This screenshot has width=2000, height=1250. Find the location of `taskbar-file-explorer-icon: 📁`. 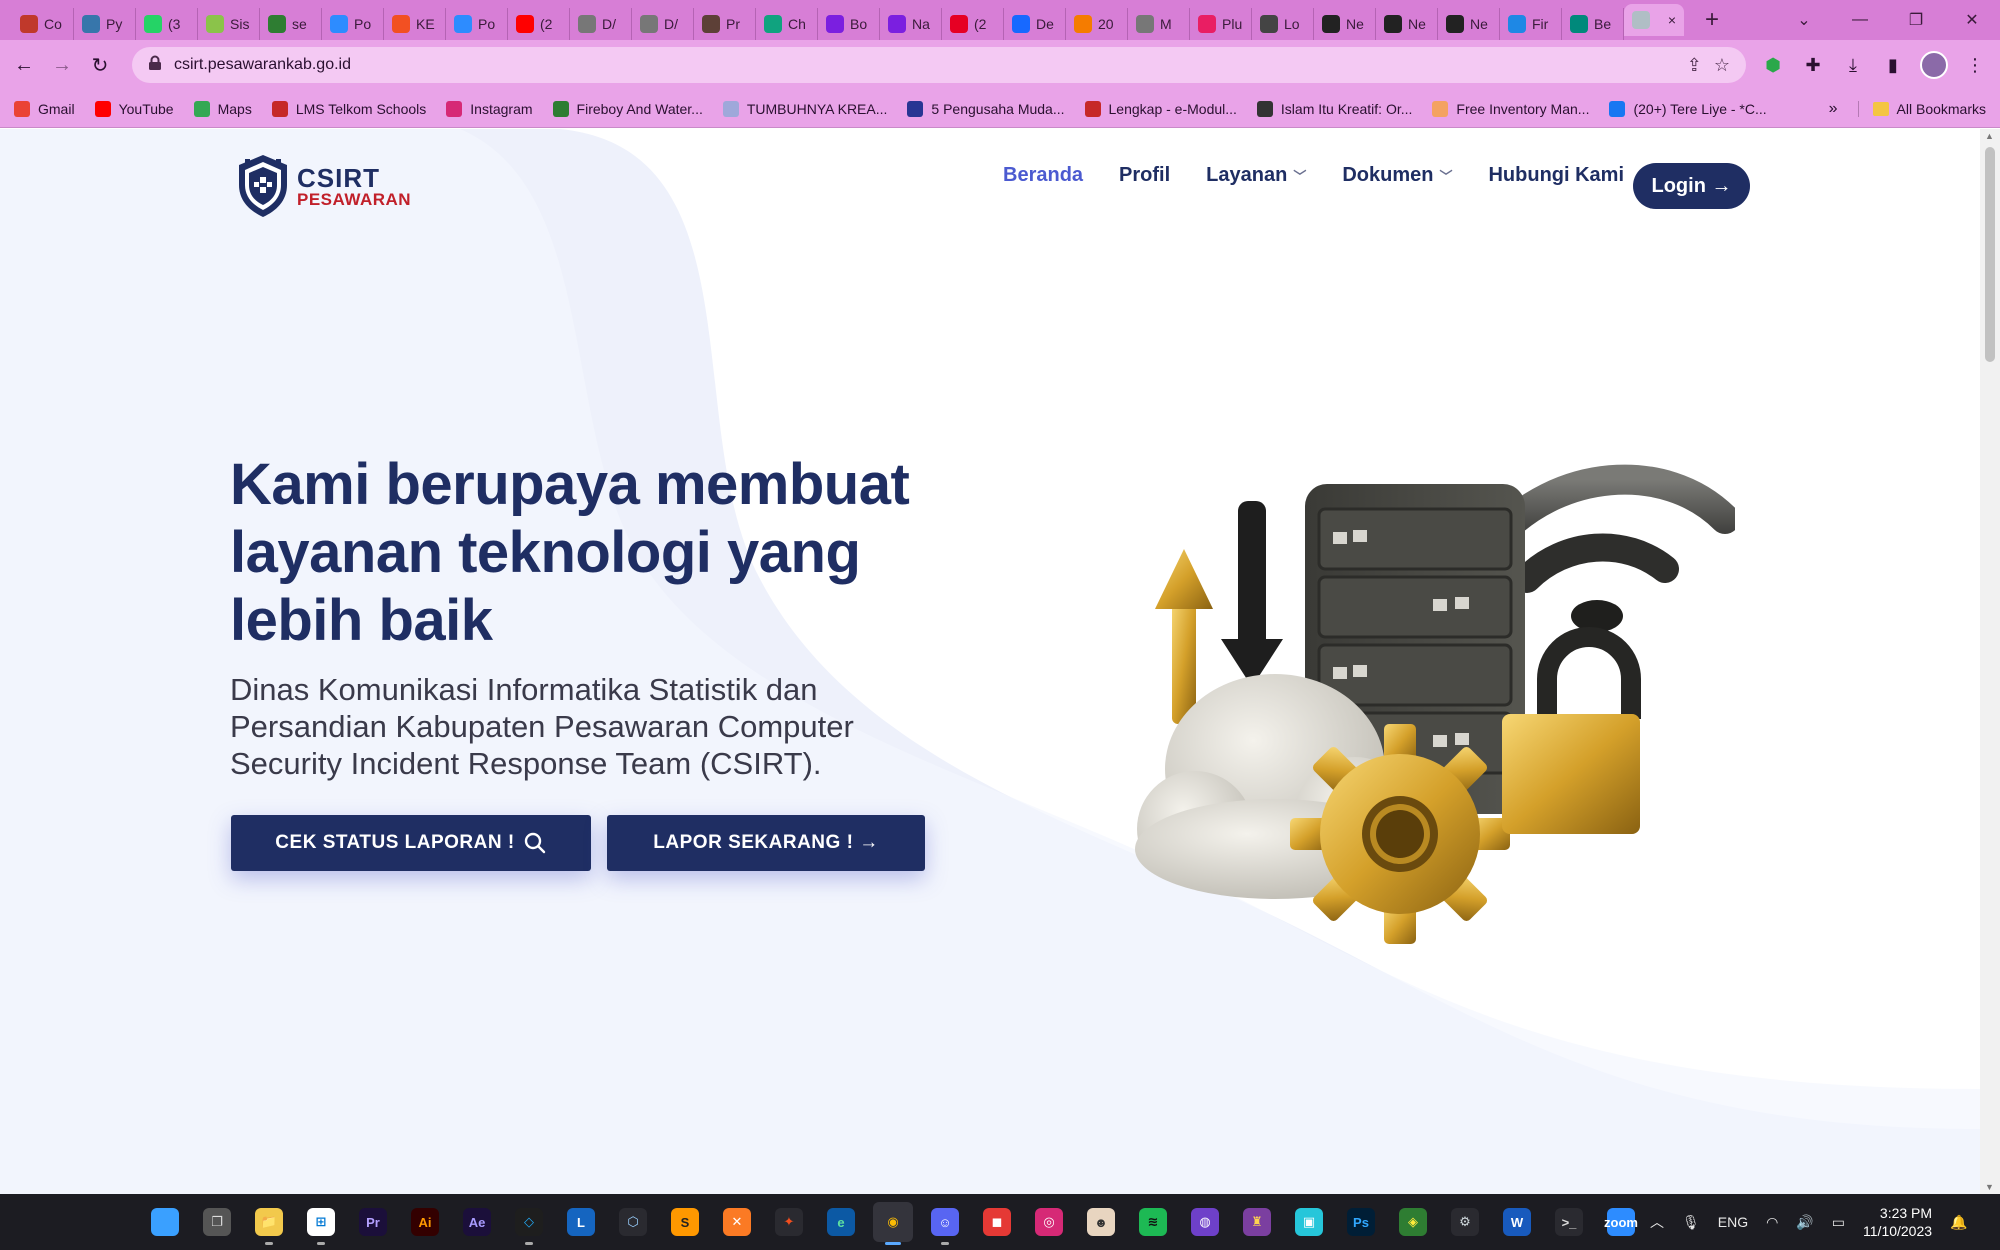

taskbar-file-explorer-icon: 📁 is located at coordinates (269, 1223).